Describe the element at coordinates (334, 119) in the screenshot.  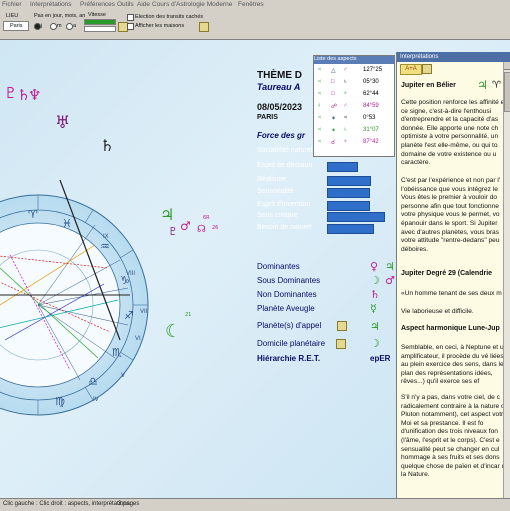
I see `aspect-type: ✶` at that location.